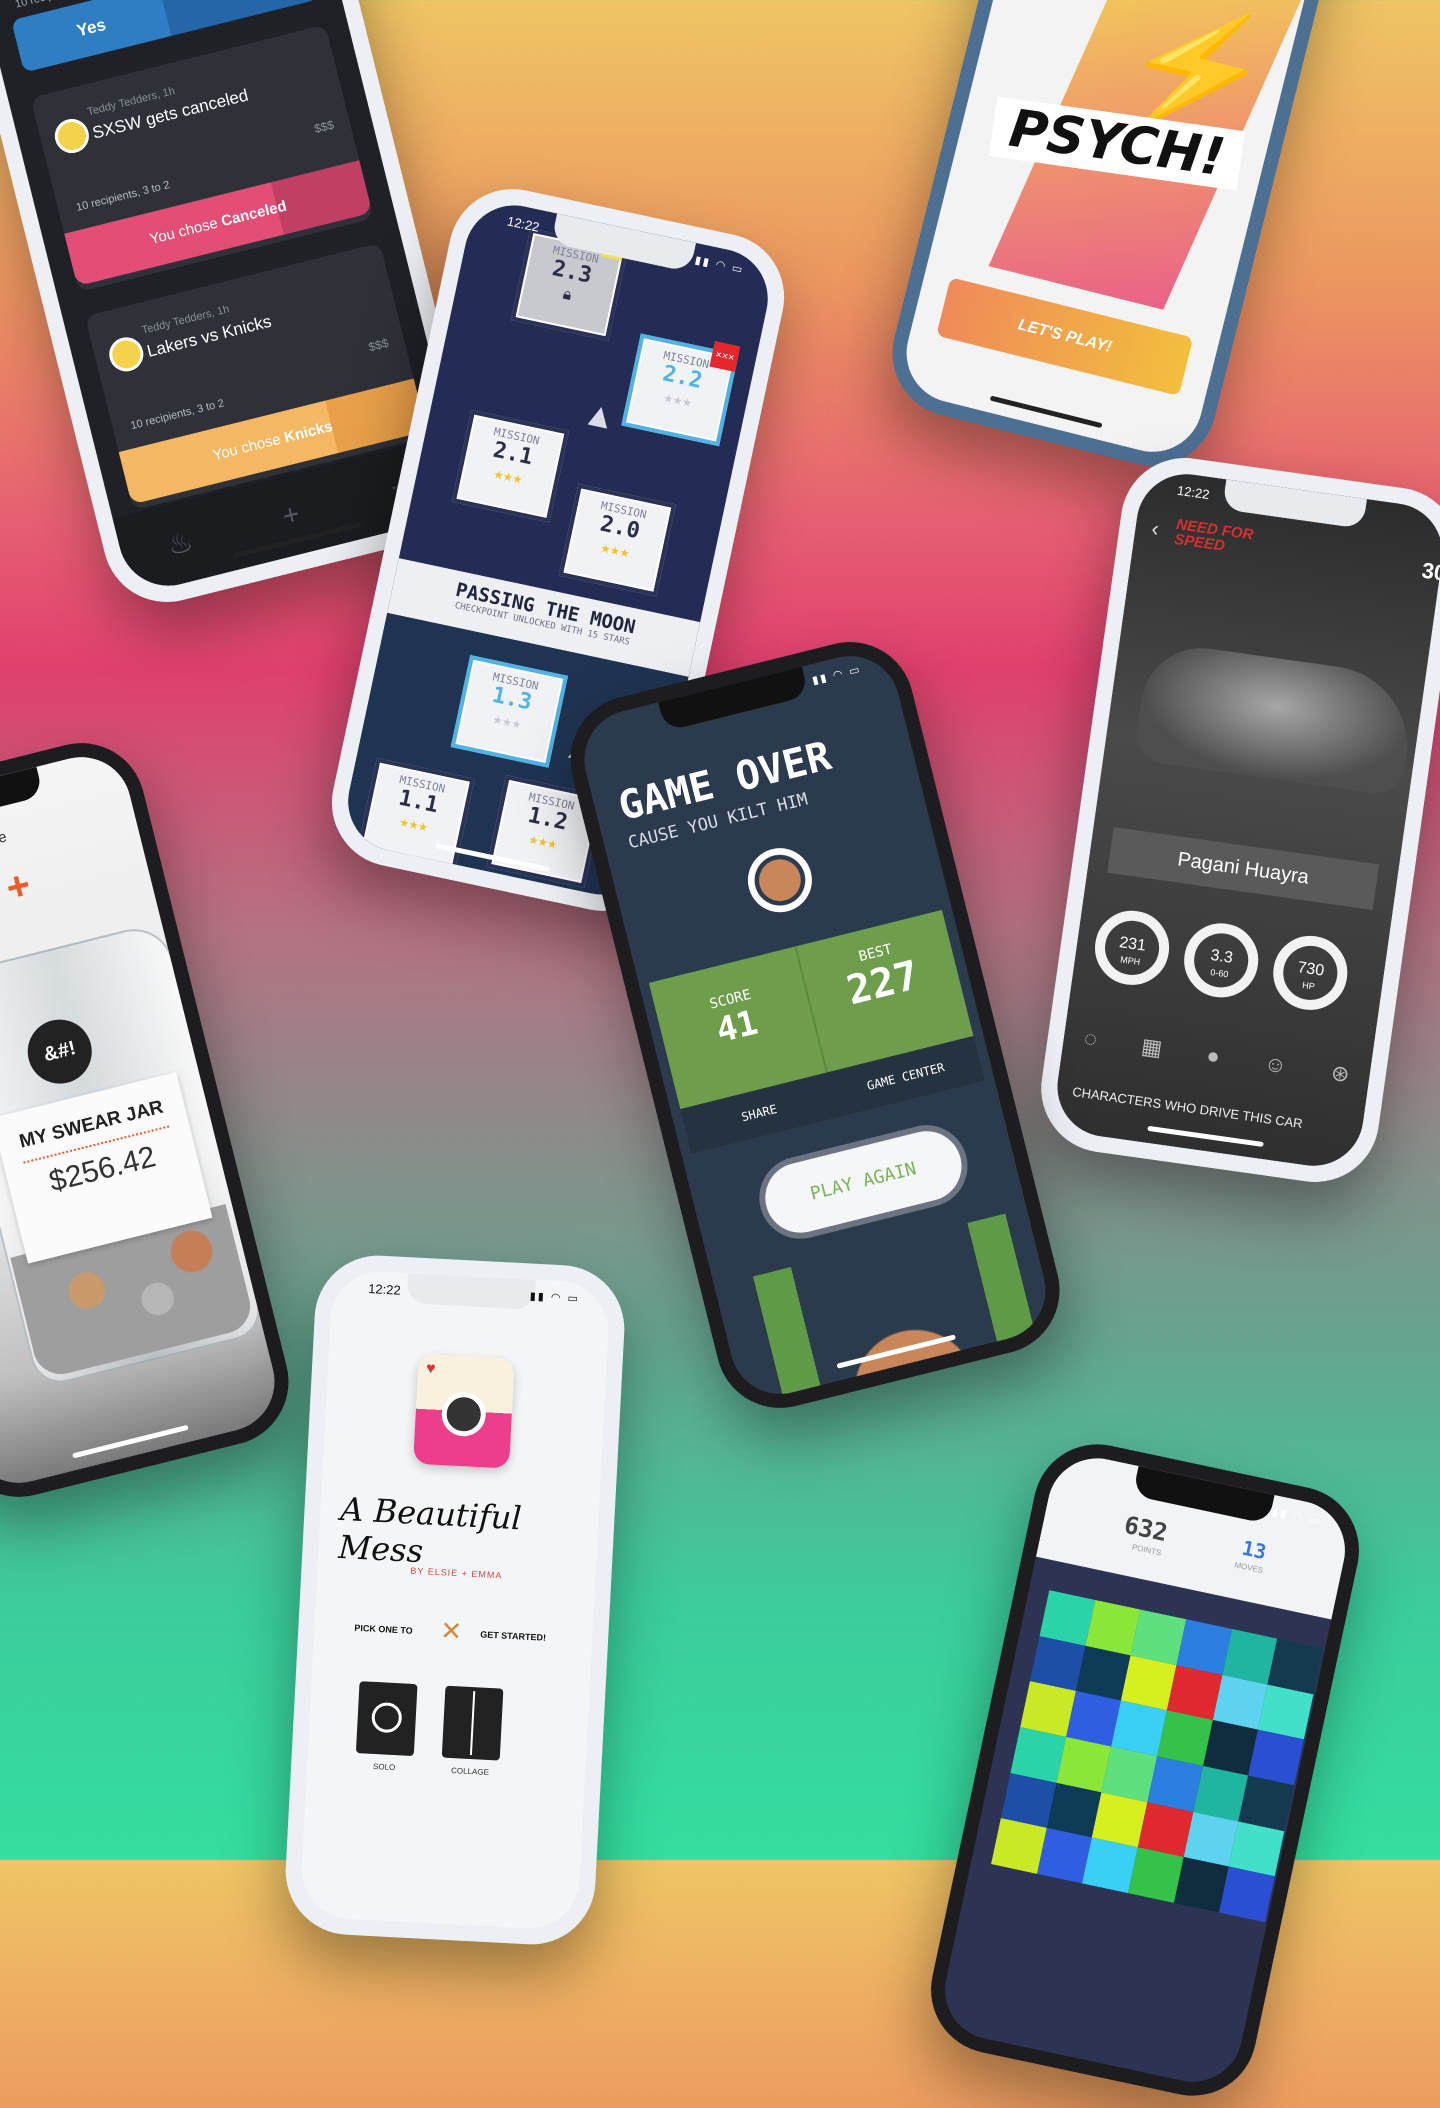  Describe the element at coordinates (308, 432) in the screenshot. I see `choice-value: Knicks` at that location.